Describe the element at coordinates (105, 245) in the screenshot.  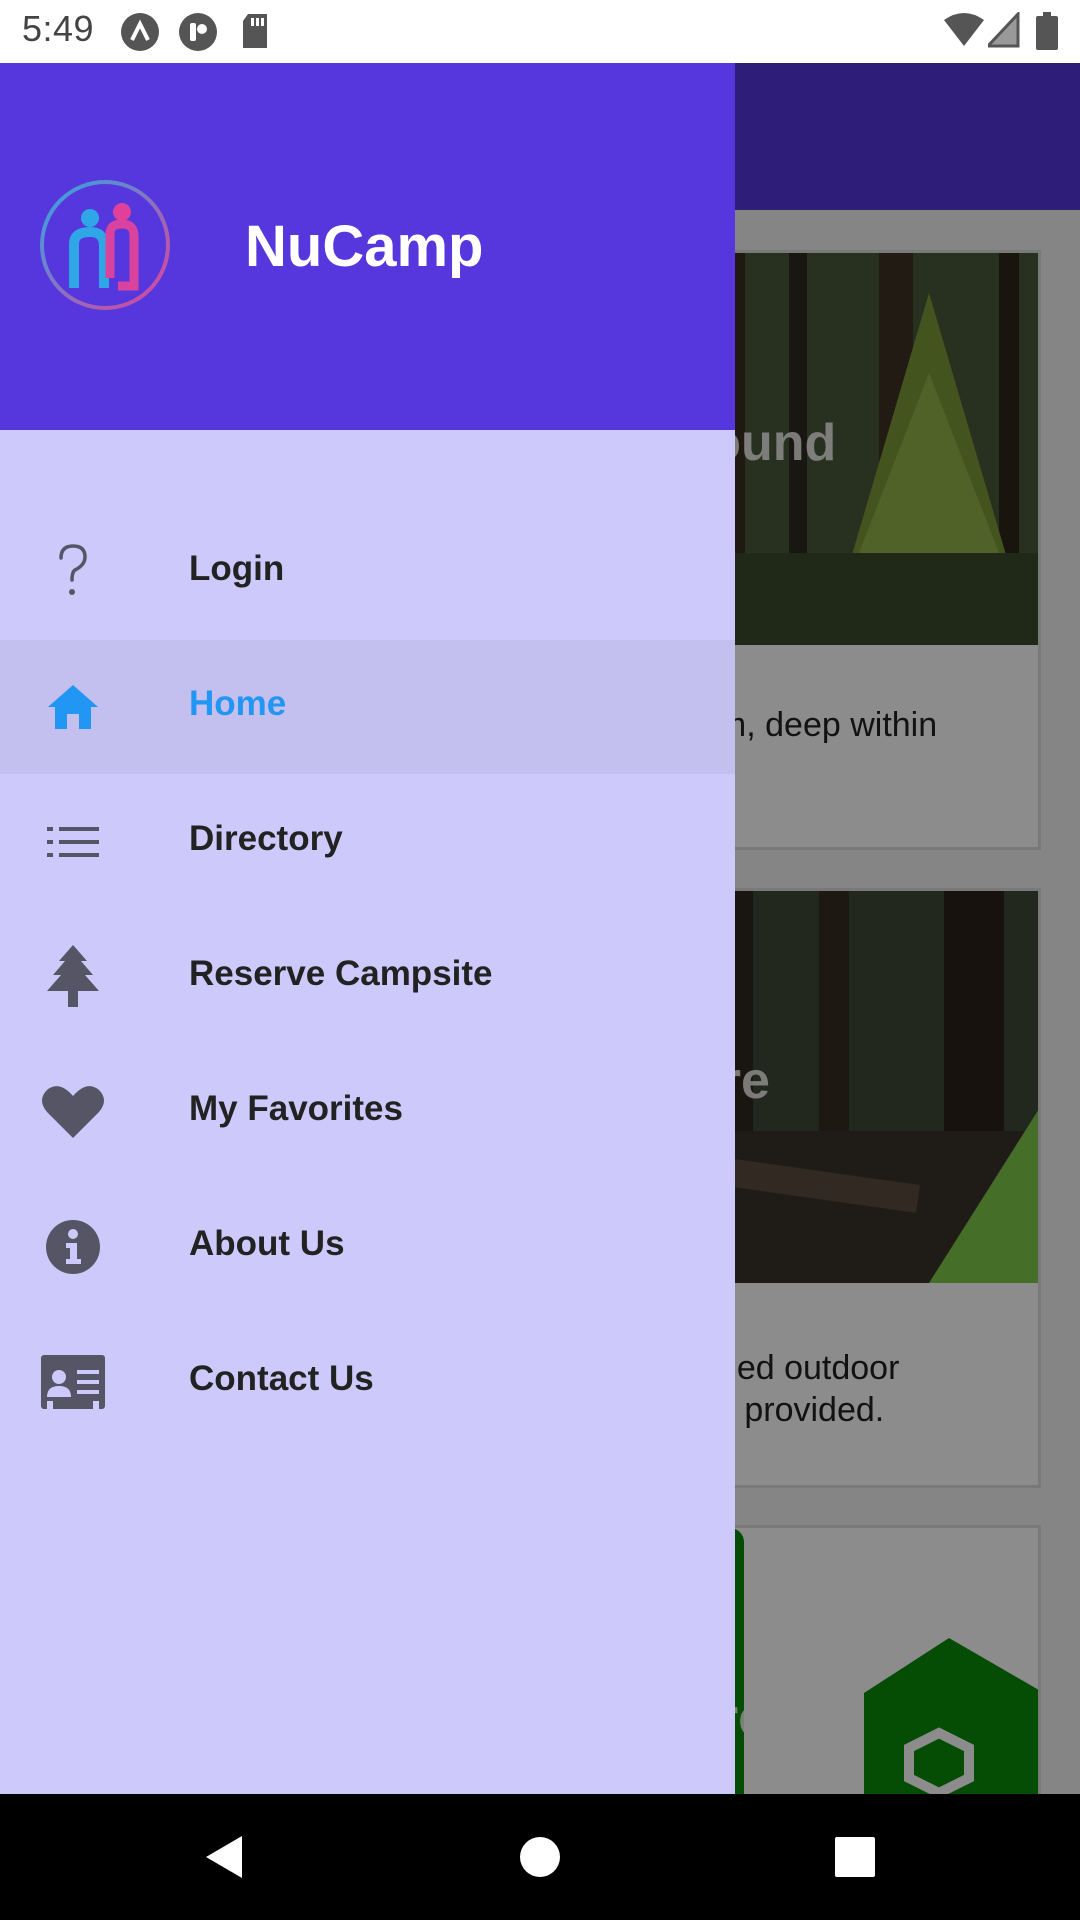
I see `nucamp-logo-icon` at that location.